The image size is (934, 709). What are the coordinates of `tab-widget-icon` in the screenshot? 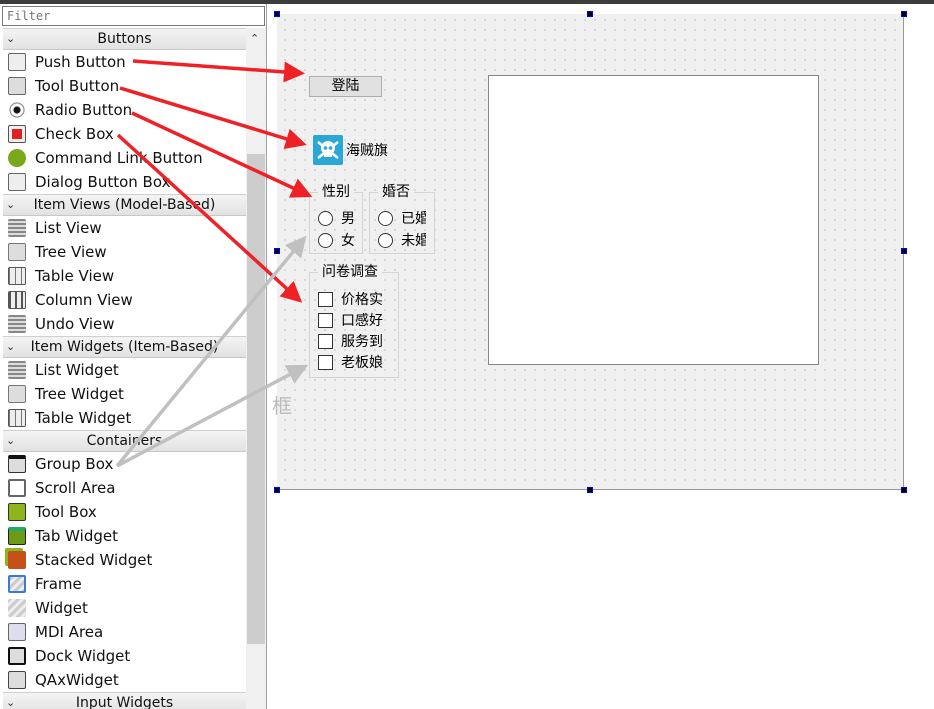 It's located at (17, 536).